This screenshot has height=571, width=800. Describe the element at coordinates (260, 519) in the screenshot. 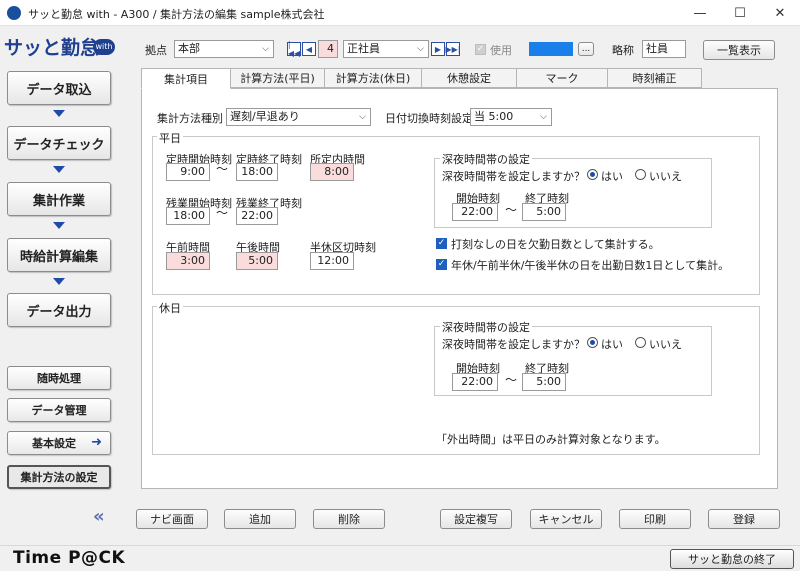

I see `add-button: 追加` at that location.